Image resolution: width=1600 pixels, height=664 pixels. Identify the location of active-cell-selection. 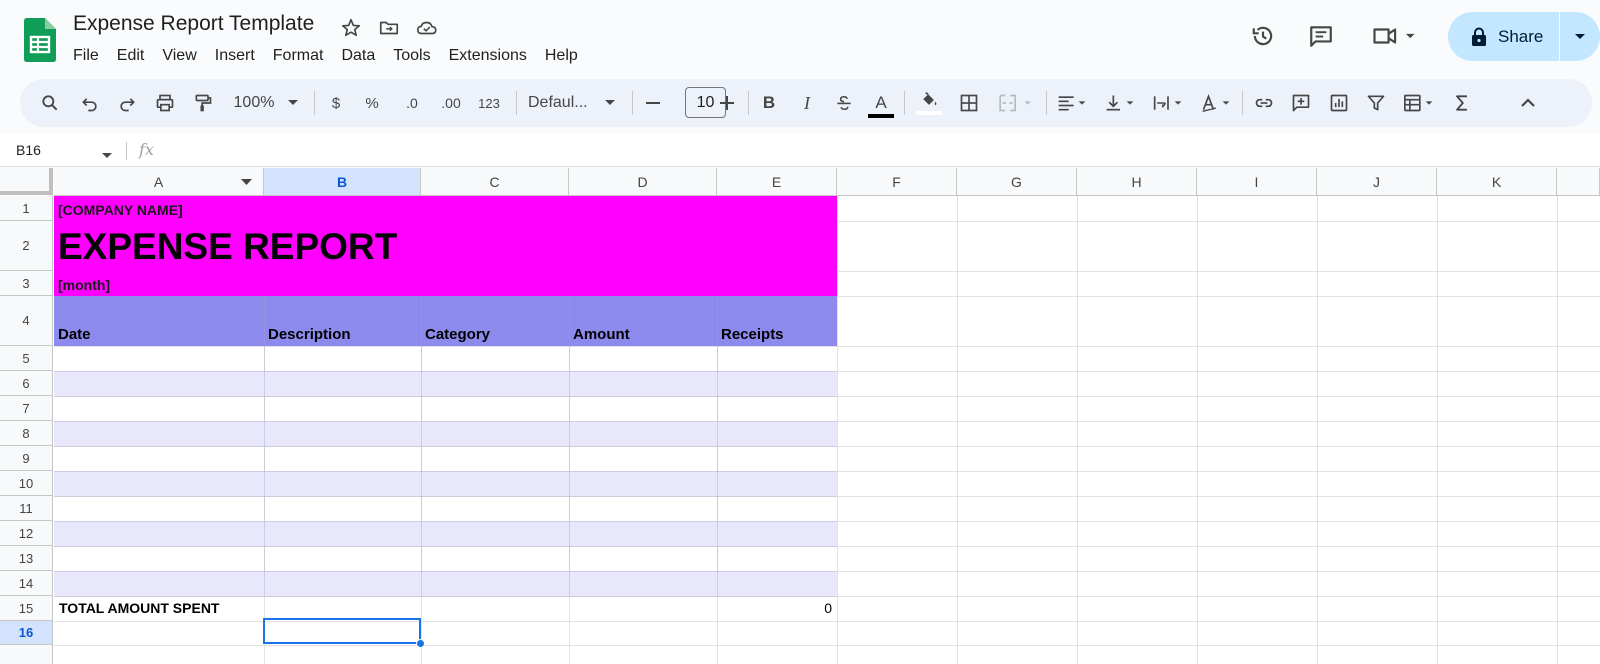
(342, 631).